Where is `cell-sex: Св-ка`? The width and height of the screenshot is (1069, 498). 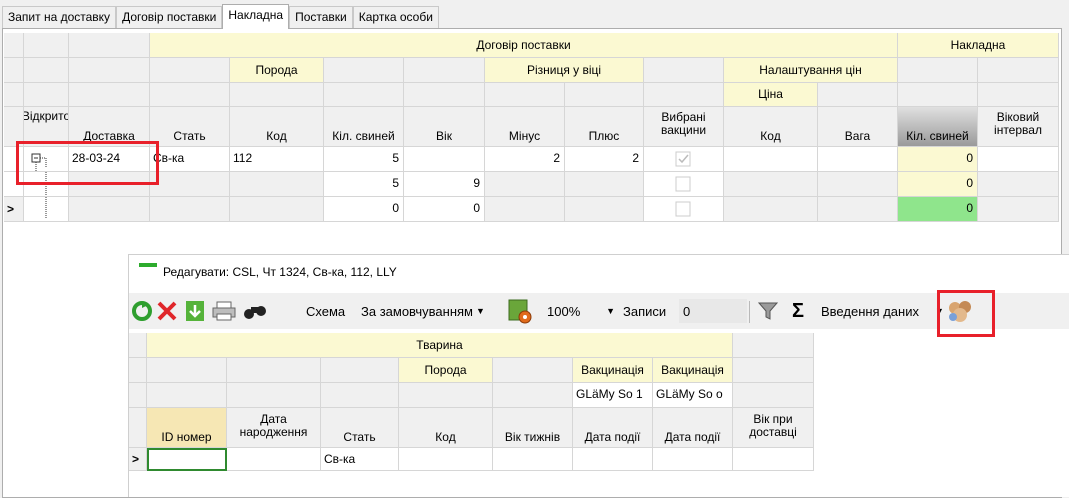 cell-sex: Св-ка is located at coordinates (190, 159).